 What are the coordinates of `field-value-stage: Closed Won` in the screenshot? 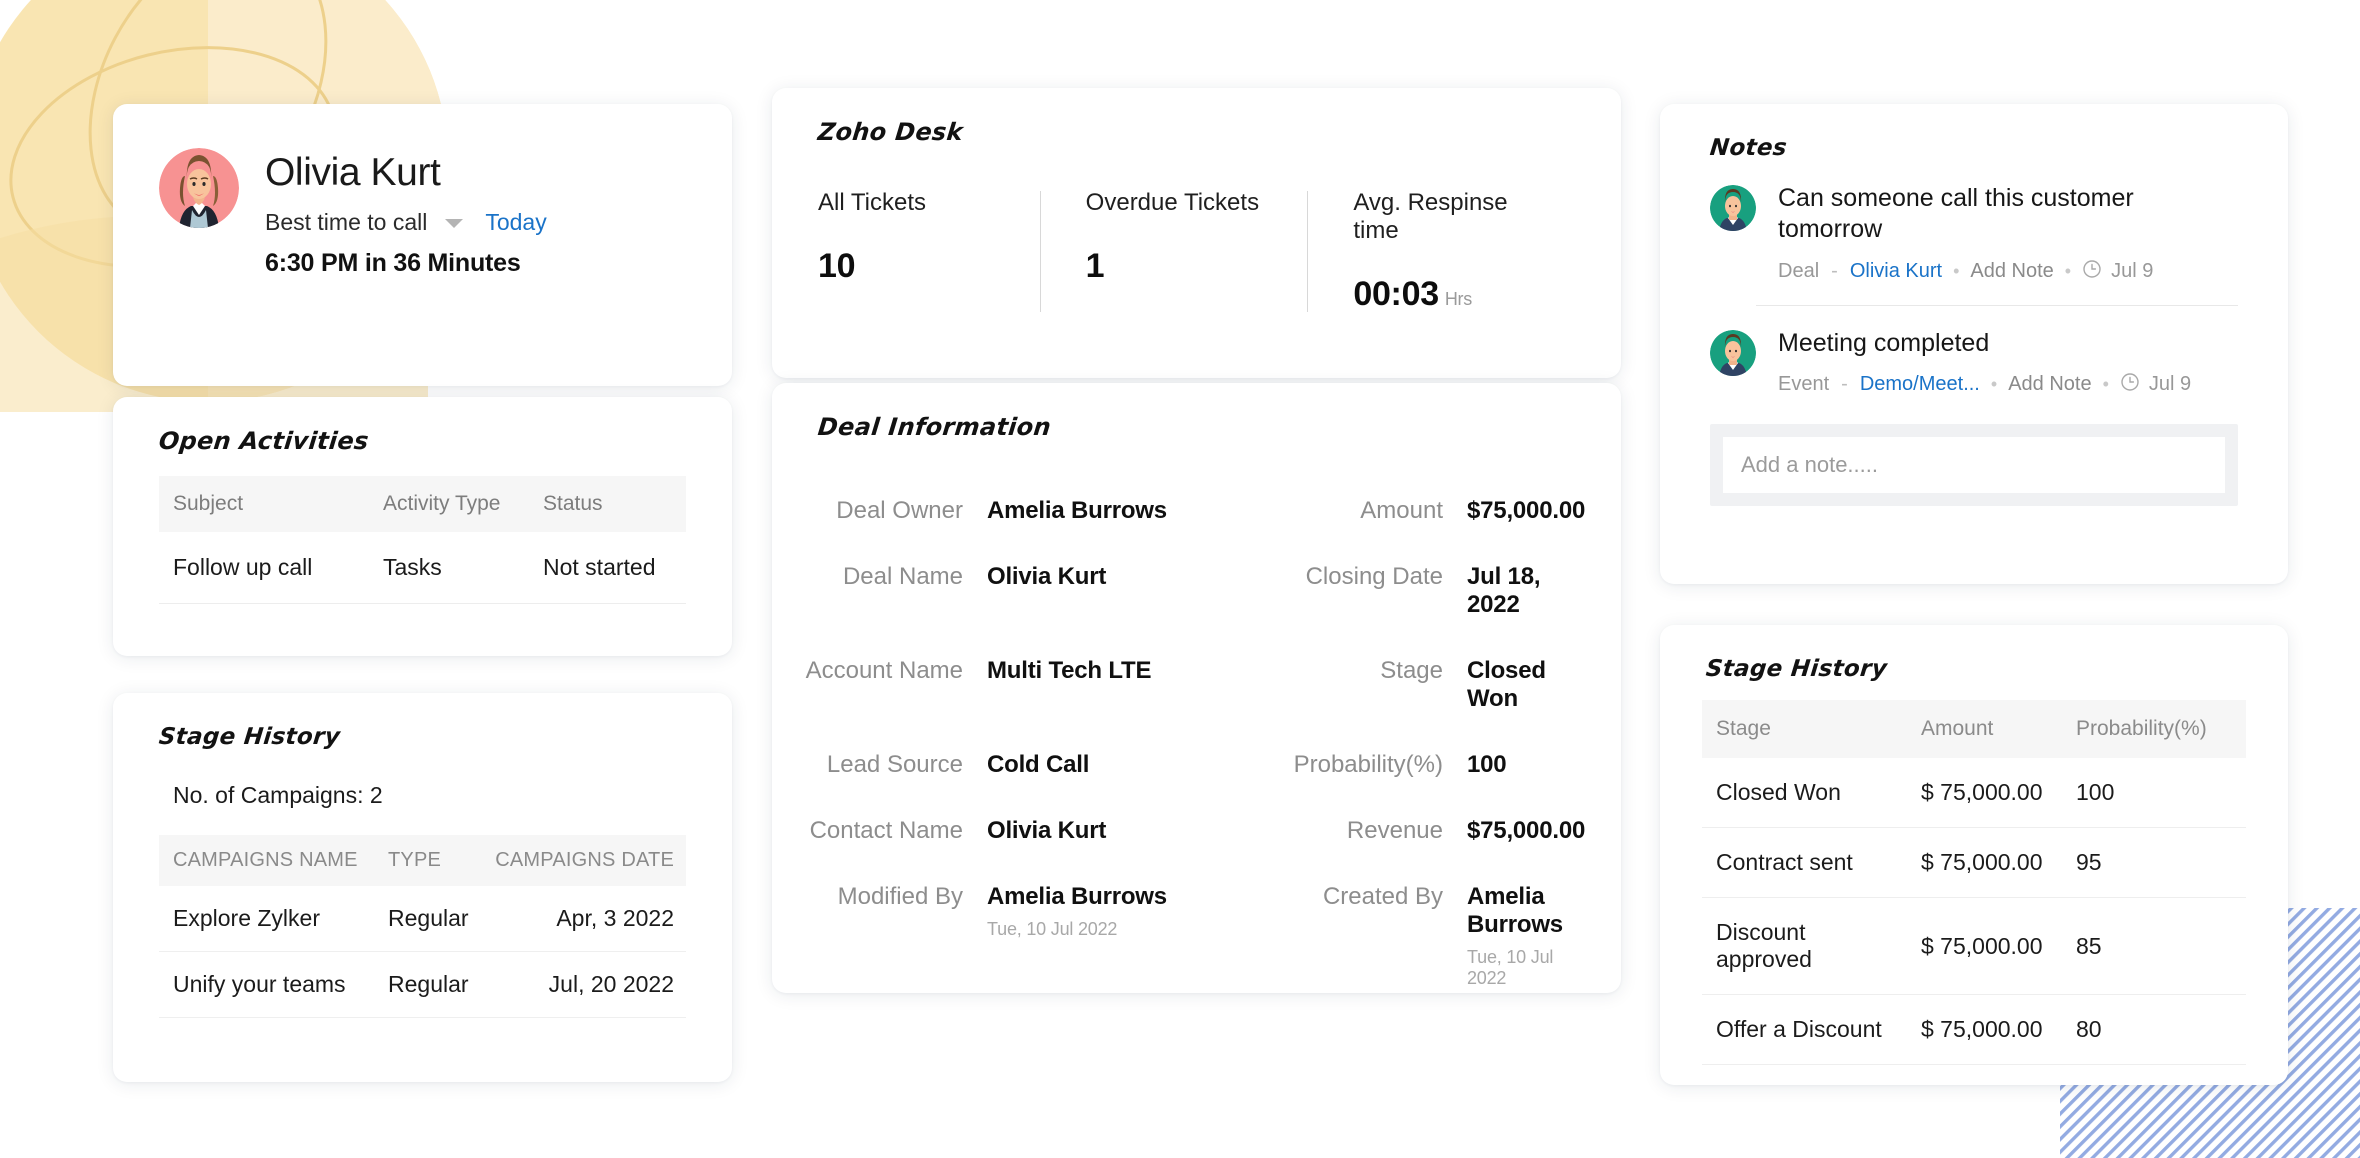 It's located at (1506, 684).